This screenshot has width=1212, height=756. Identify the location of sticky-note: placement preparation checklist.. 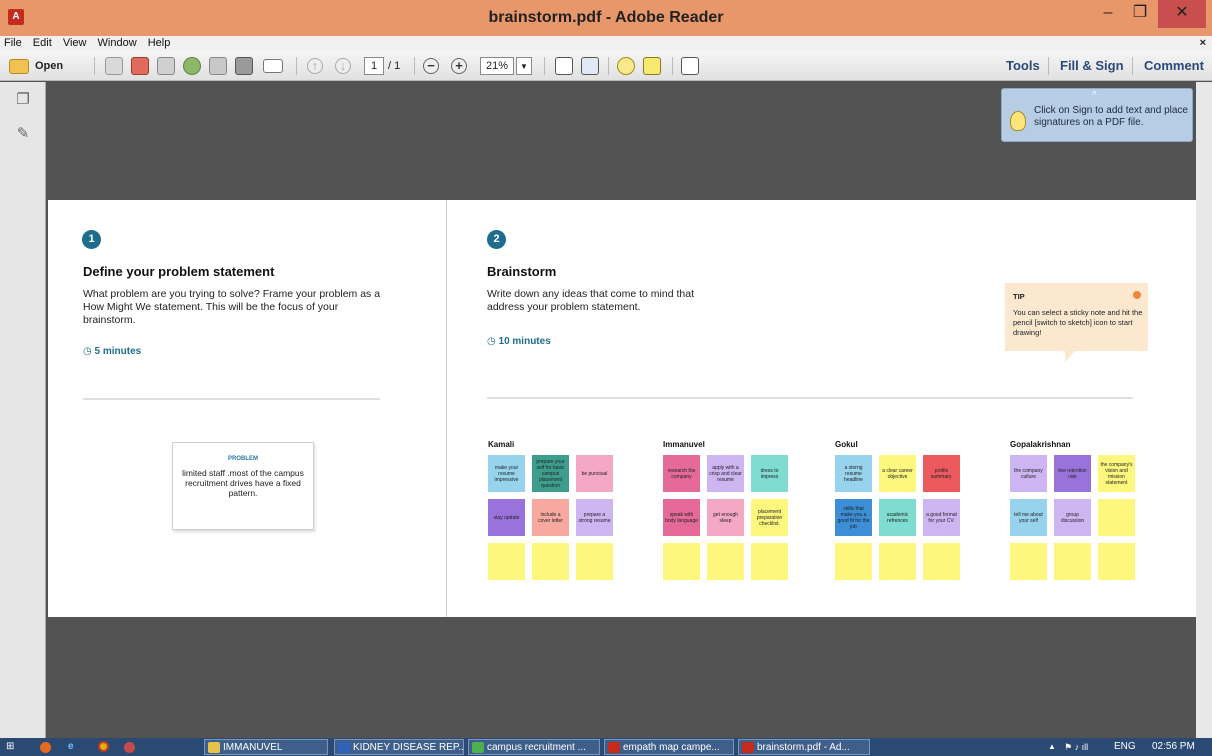
(769, 517).